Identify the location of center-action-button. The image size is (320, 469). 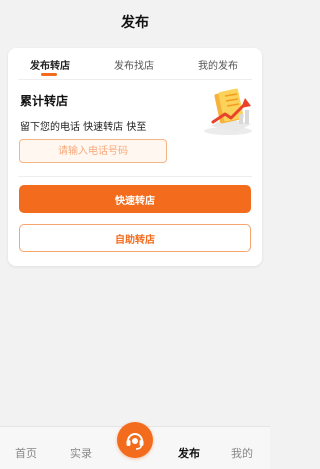
(135, 440).